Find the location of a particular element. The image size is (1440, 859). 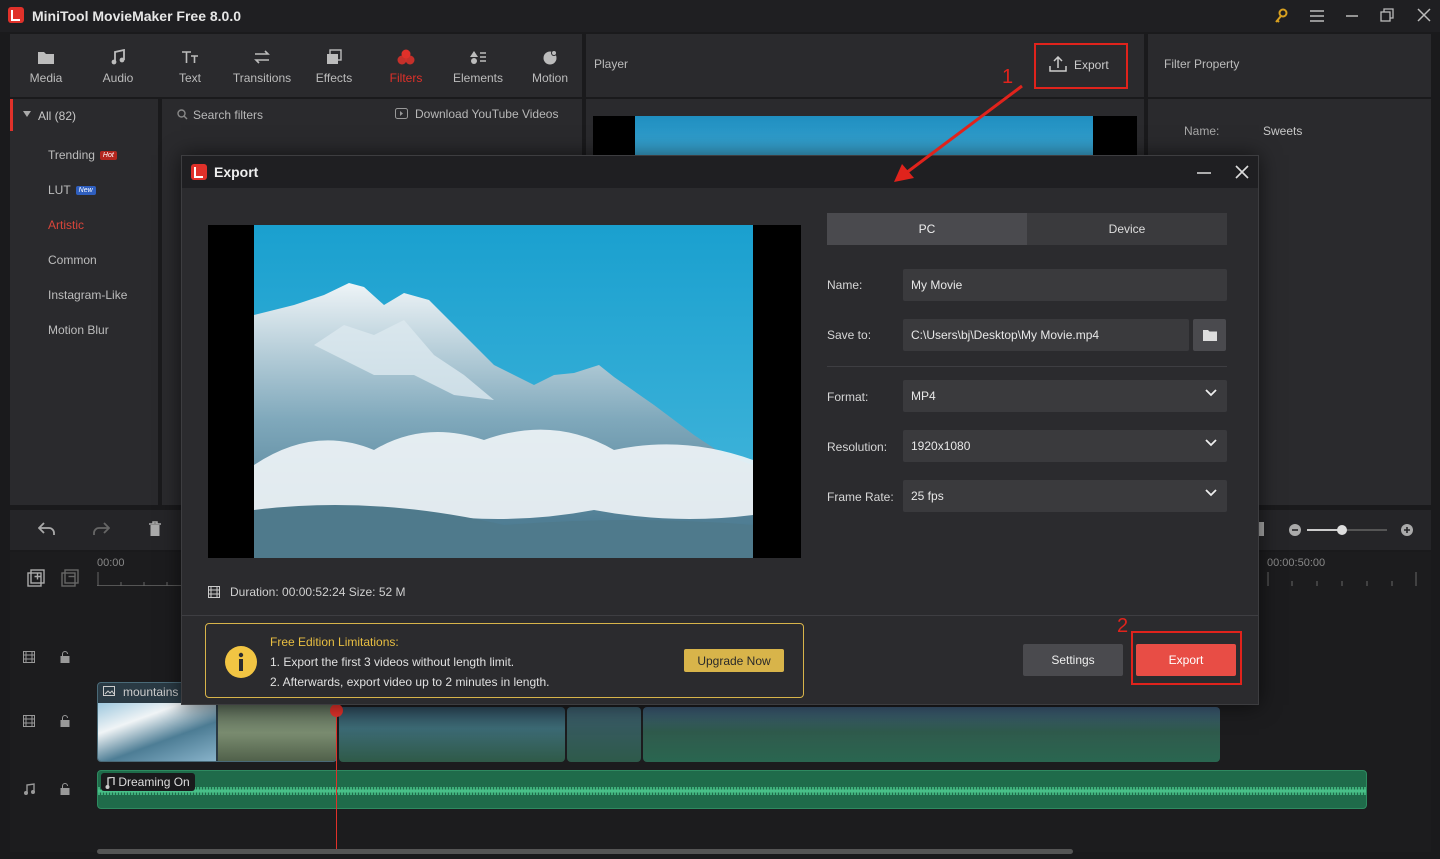

name-input: My Movie is located at coordinates (1065, 285).